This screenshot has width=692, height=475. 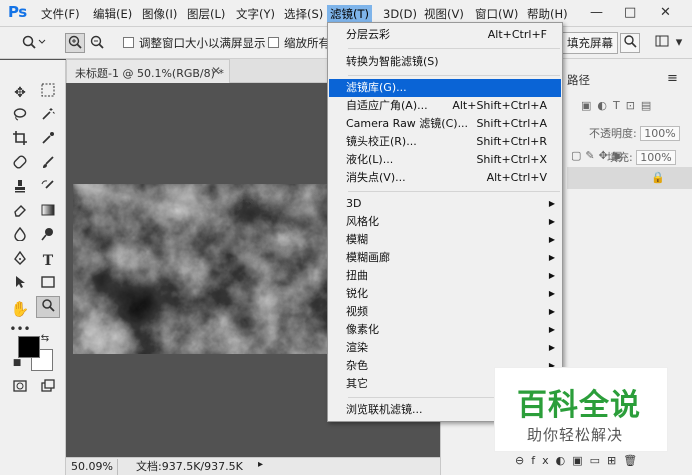 I want to click on opacity-label: 不透明度:, so click(x=613, y=133).